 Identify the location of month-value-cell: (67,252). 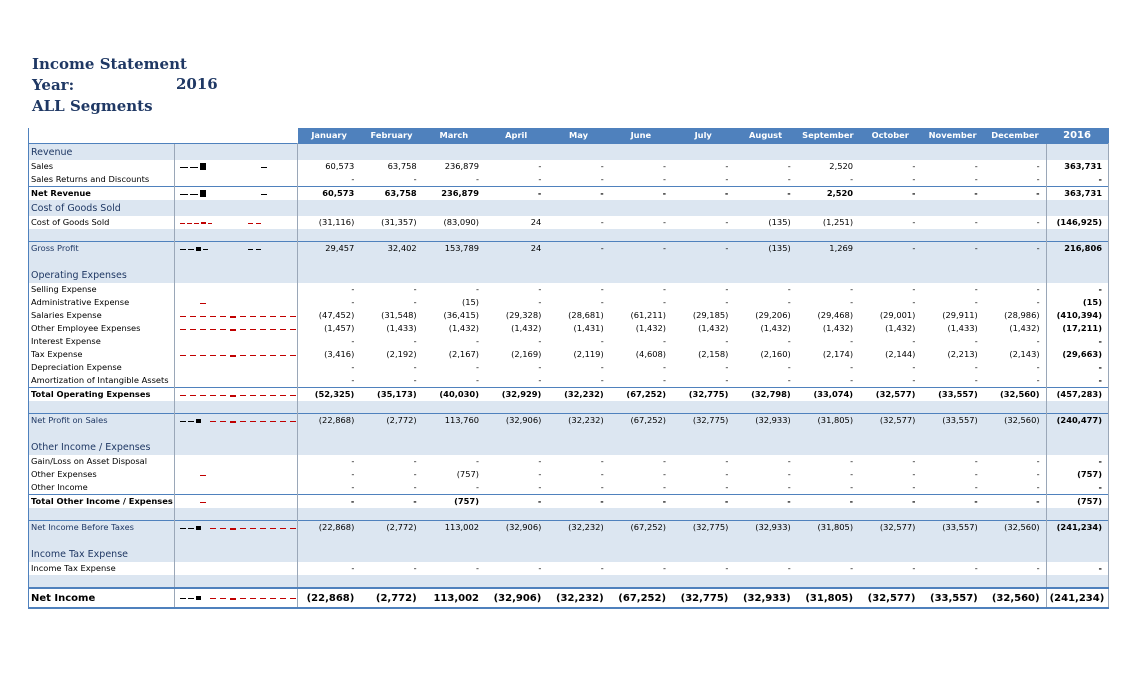
(641, 394).